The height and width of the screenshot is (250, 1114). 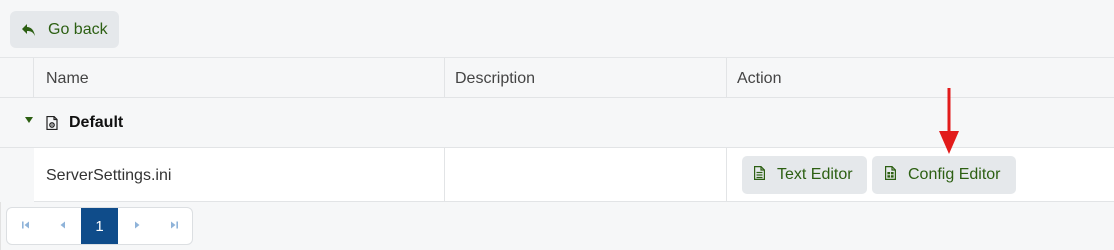 What do you see at coordinates (78, 29) in the screenshot?
I see `go-back-label: Go back` at bounding box center [78, 29].